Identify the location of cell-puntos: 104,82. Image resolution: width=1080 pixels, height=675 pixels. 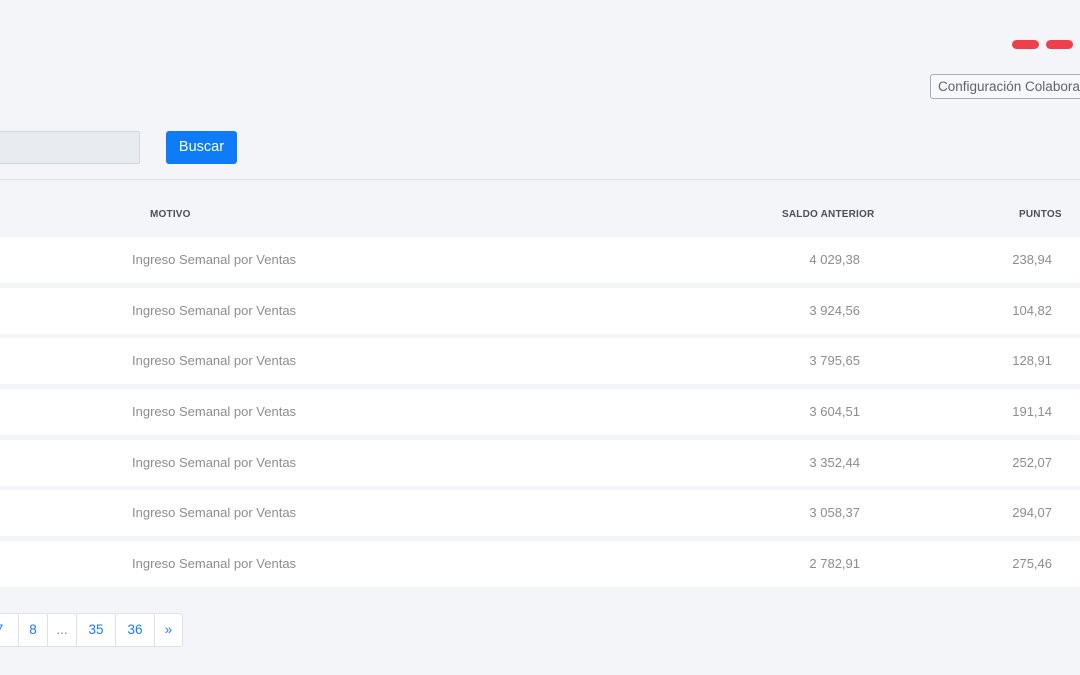
(1032, 310).